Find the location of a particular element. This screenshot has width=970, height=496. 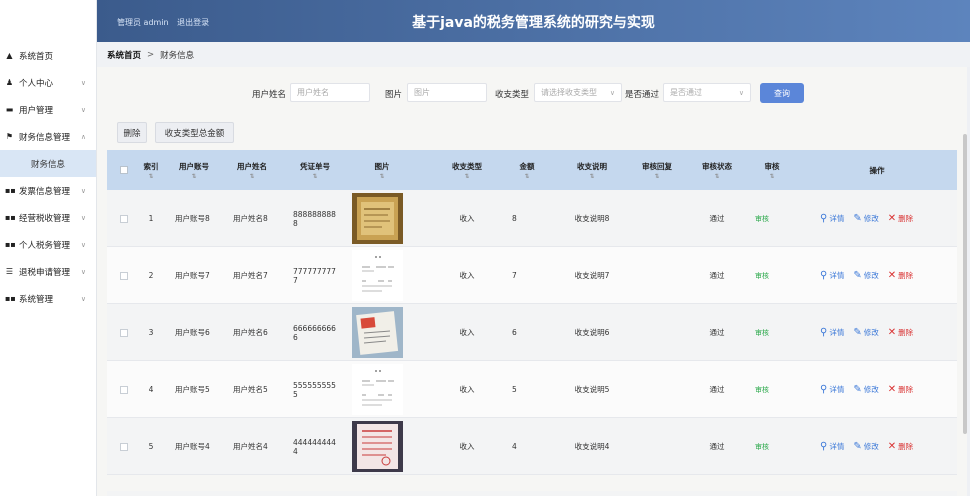

username-input: 用户姓名 is located at coordinates (330, 92).